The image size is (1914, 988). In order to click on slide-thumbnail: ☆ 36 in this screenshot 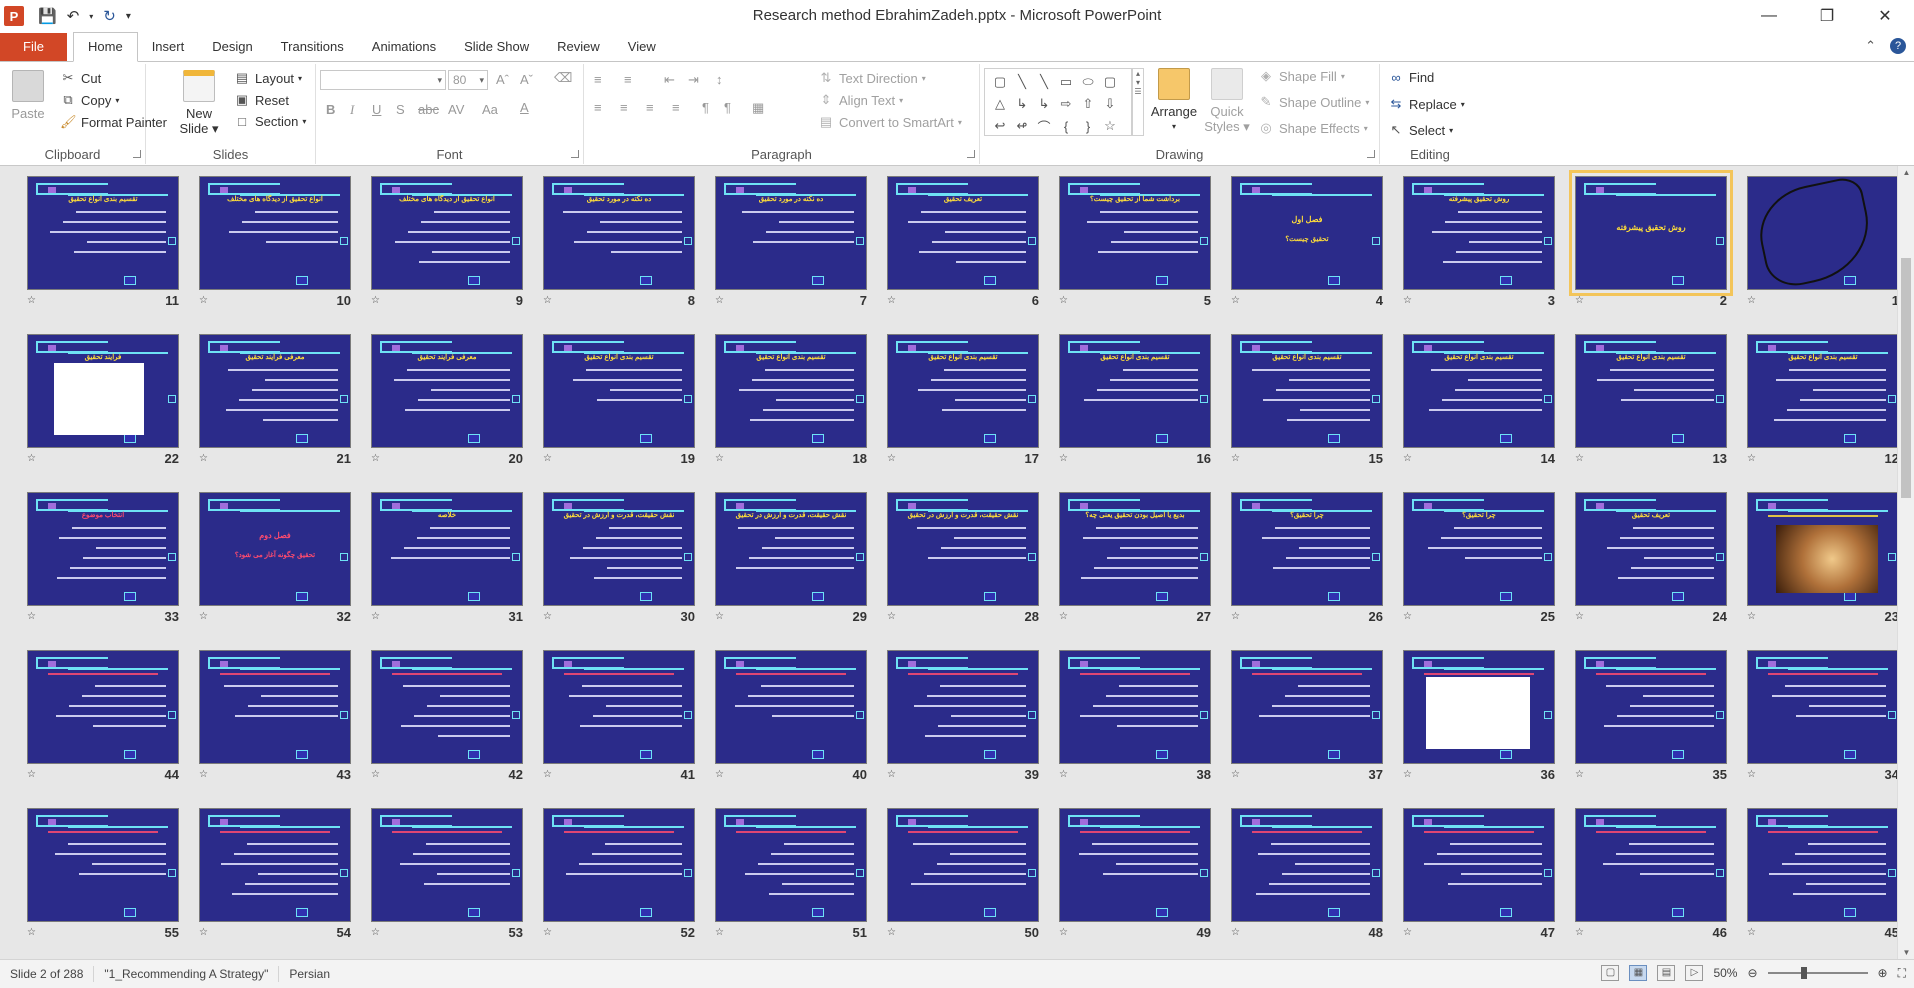, I will do `click(1479, 715)`.